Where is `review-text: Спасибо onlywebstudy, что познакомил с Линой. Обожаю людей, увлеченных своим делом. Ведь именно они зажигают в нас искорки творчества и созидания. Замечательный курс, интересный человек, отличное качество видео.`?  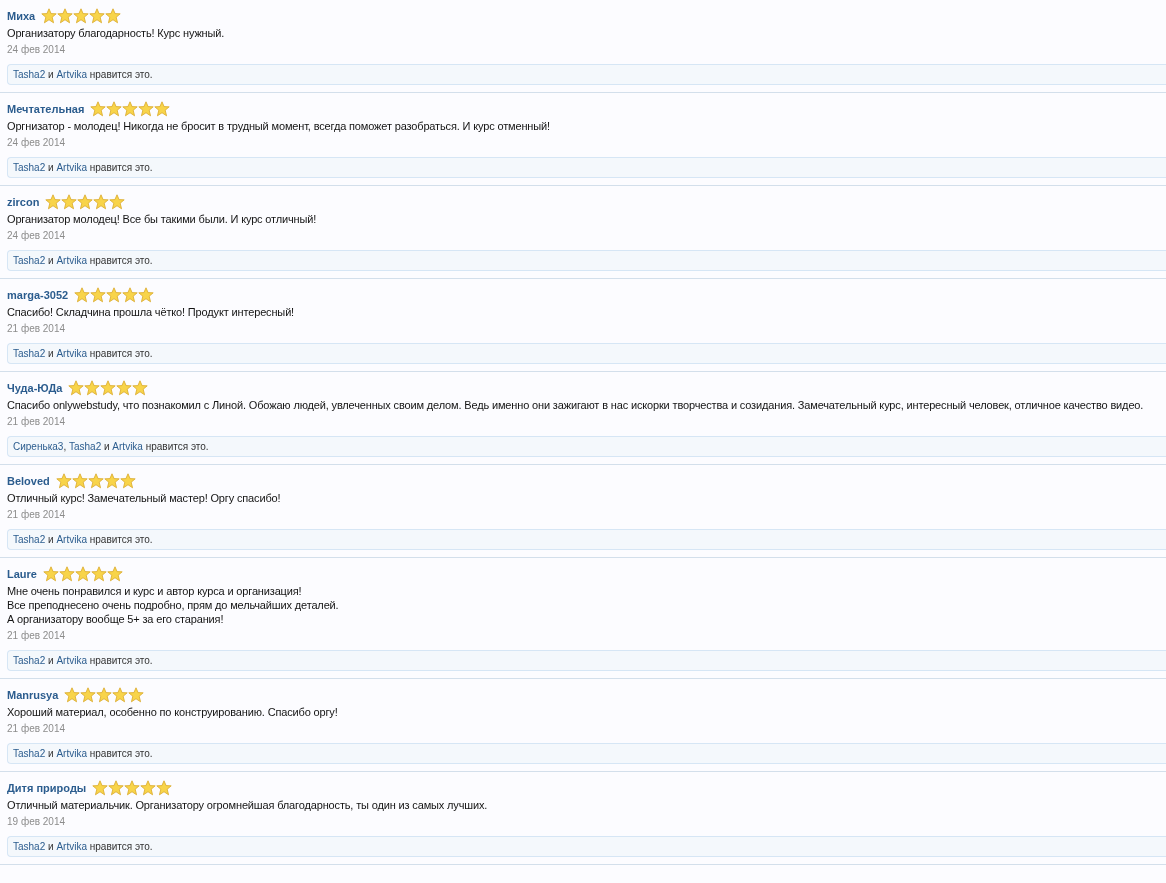 review-text: Спасибо onlywebstudy, что познакомил с Линой. Обожаю людей, увлеченных своим делом. Ведь именно они зажигают в нас искорки творчества и созидания. Замечательный курс, интересный человек, отличное качество видео. is located at coordinates (576, 405).